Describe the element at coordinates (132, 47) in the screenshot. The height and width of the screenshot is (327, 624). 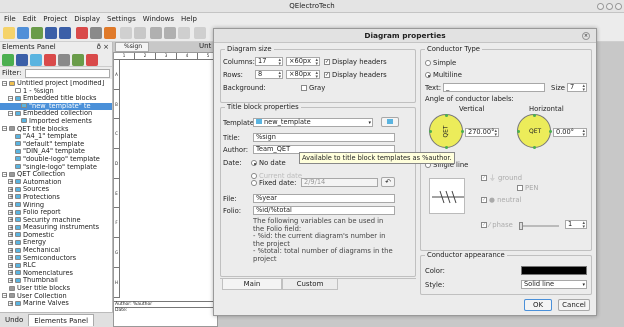
I see `diagram-tab: %sign` at that location.